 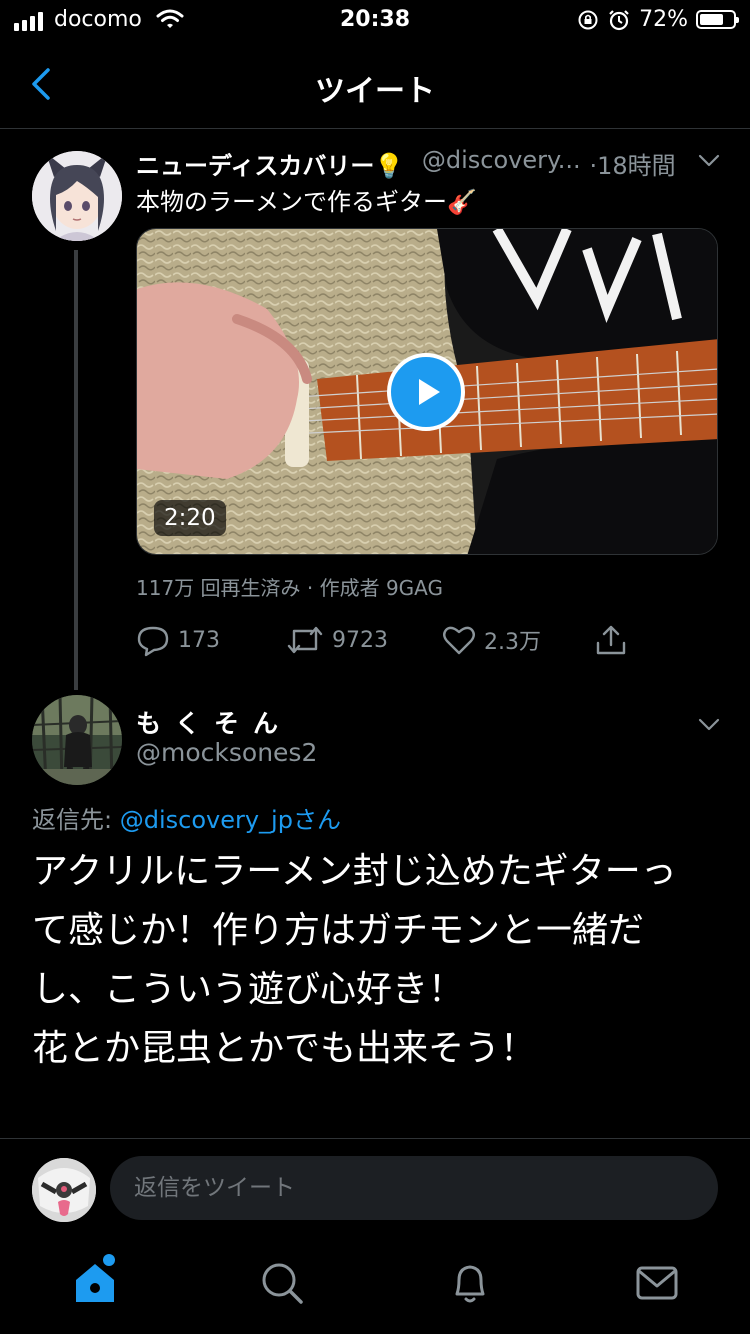 What do you see at coordinates (284, 1048) in the screenshot?
I see `reply-text-line: 花とか昆虫とかでも出来そう！` at bounding box center [284, 1048].